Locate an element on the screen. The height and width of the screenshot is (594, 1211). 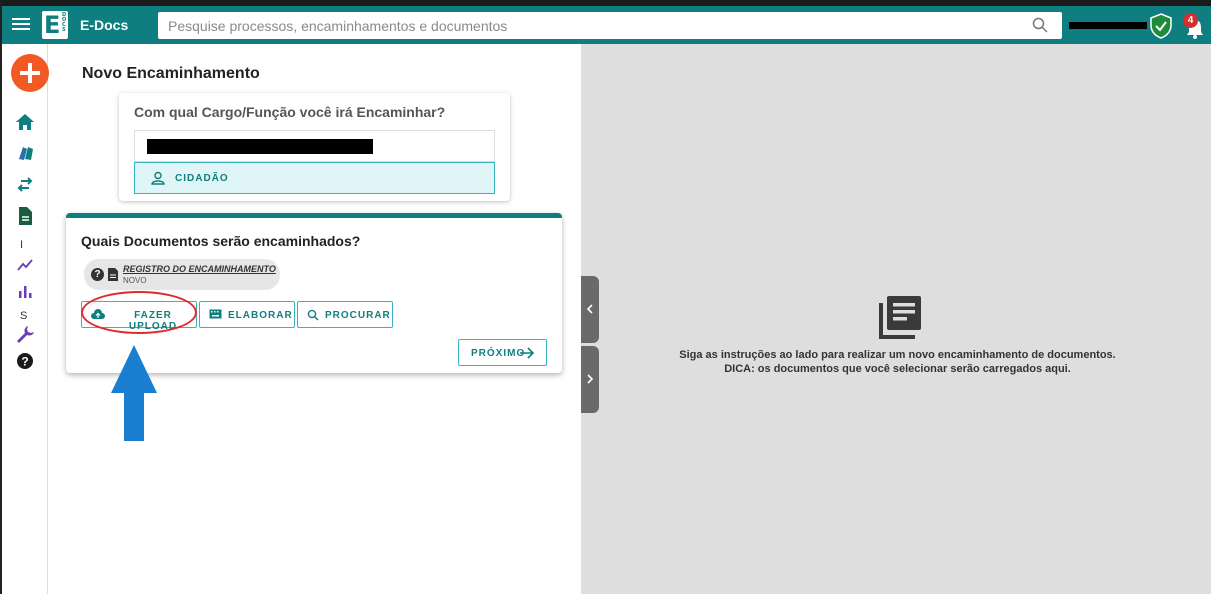
documents-question: Quais Documentos serão encaminhados? is located at coordinates (221, 241).